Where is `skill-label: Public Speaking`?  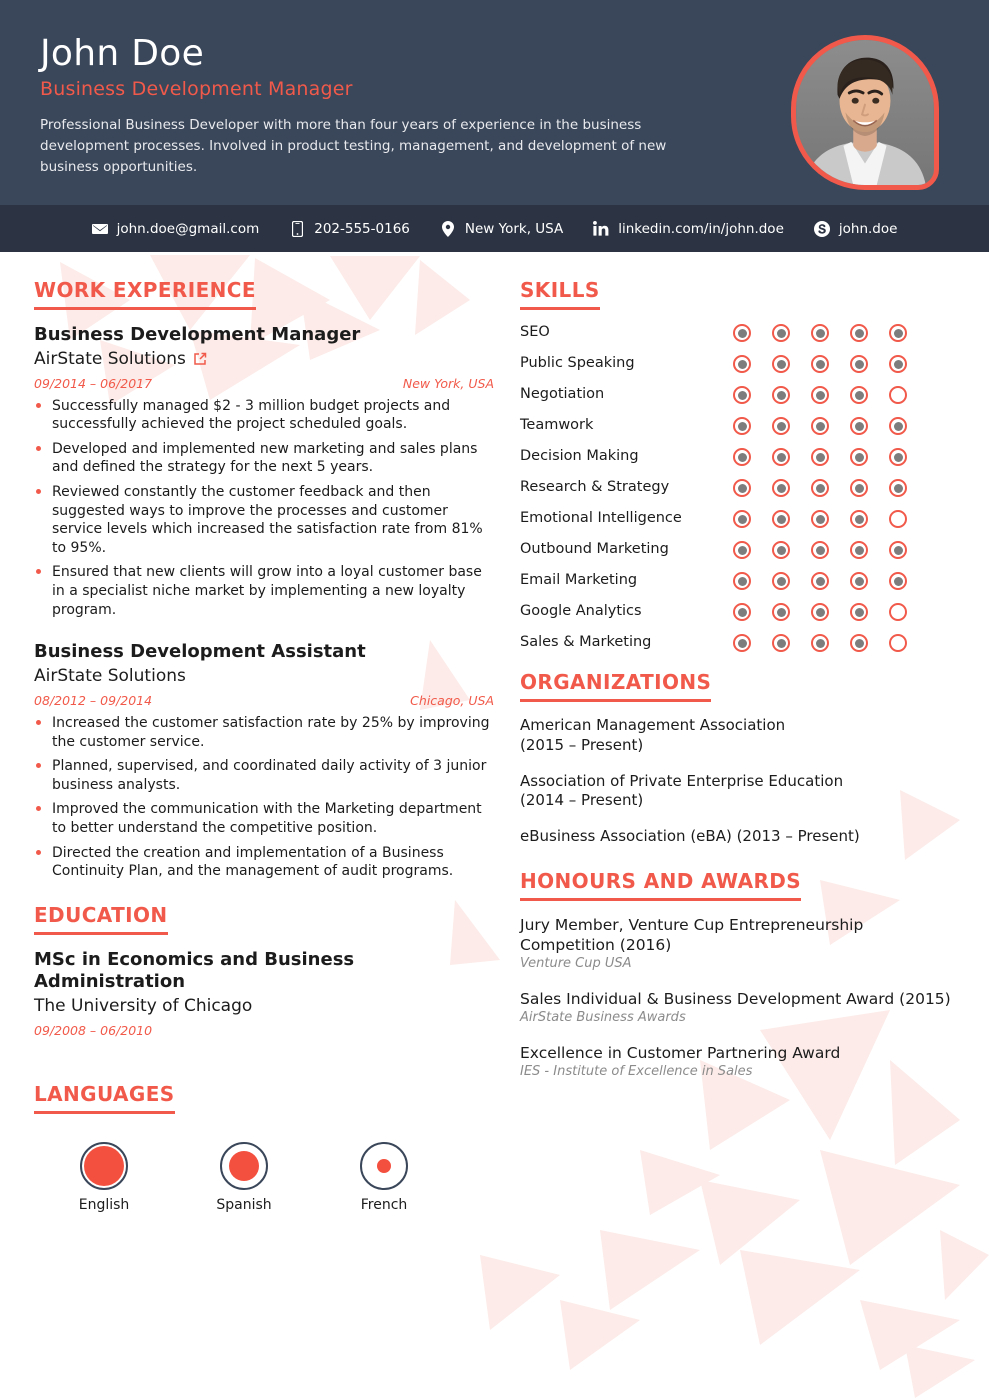
skill-label: Public Speaking is located at coordinates (577, 363).